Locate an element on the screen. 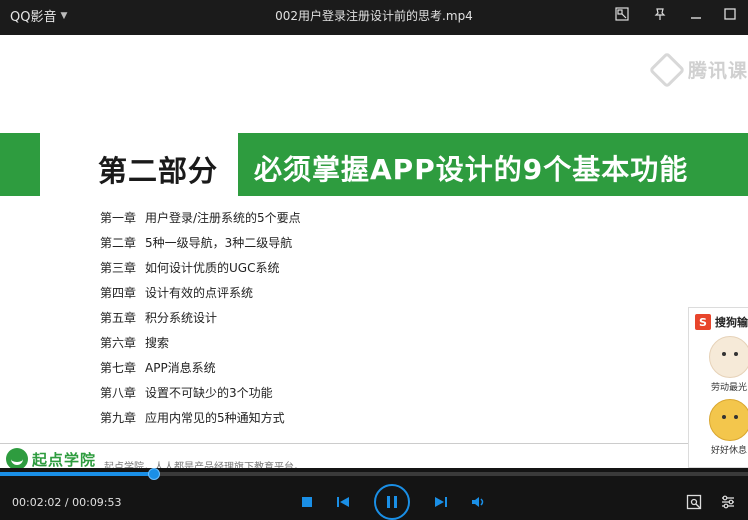 This screenshot has height=520, width=748. settings-icon is located at coordinates (728, 502).